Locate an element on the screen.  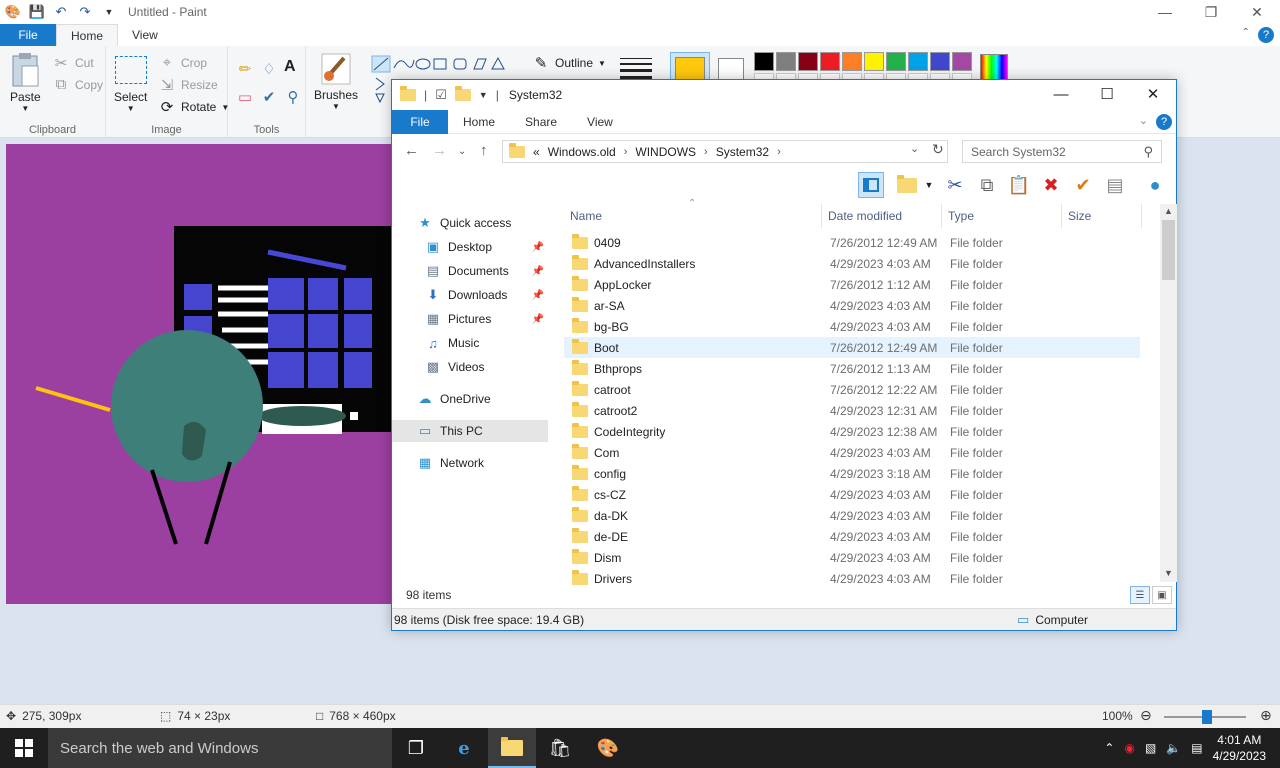
rename-check-icon: ✔ is located at coordinates (1083, 185).